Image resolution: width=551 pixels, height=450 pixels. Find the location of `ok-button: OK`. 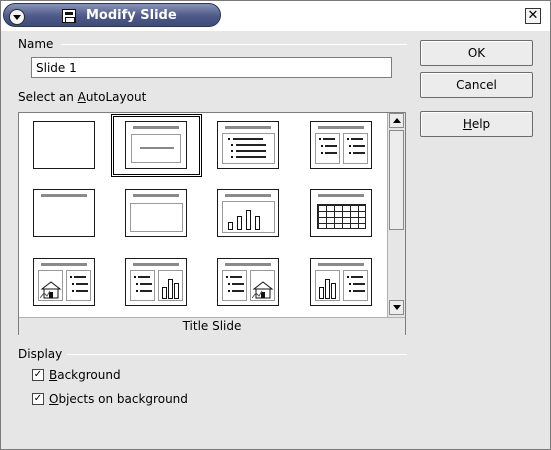

ok-button: OK is located at coordinates (476, 53).